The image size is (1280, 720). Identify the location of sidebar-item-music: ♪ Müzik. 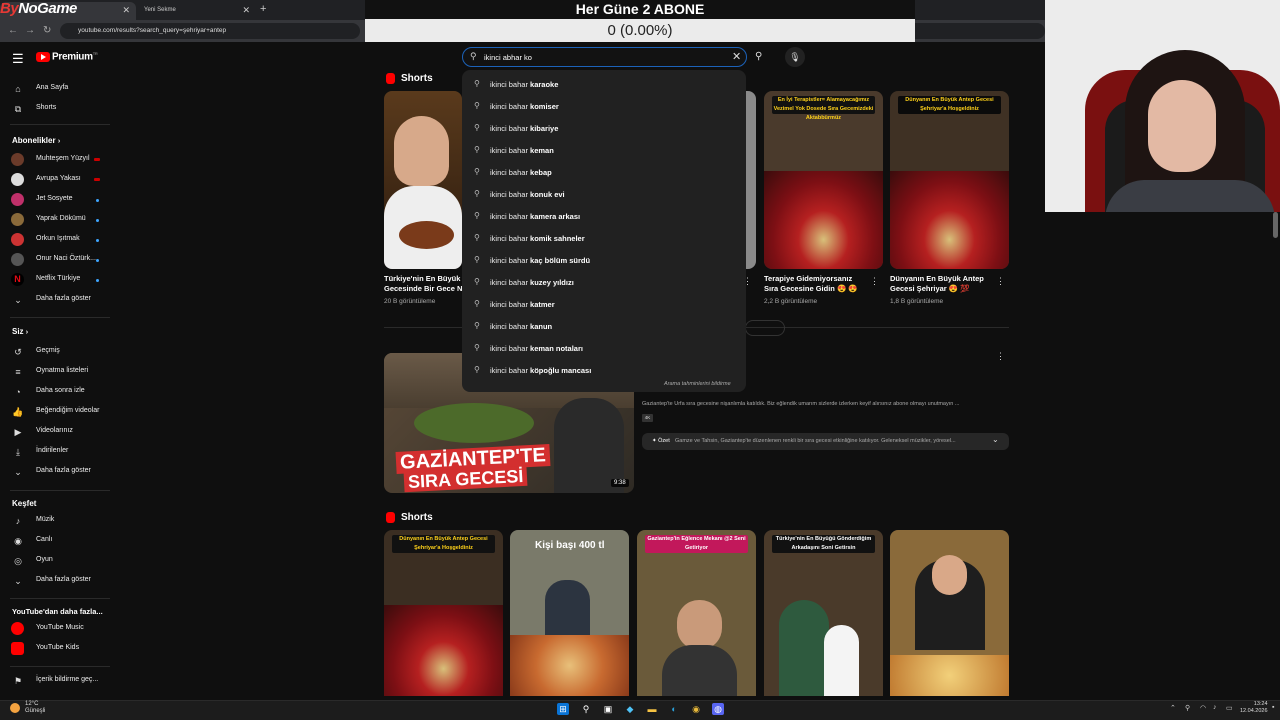
(57, 521).